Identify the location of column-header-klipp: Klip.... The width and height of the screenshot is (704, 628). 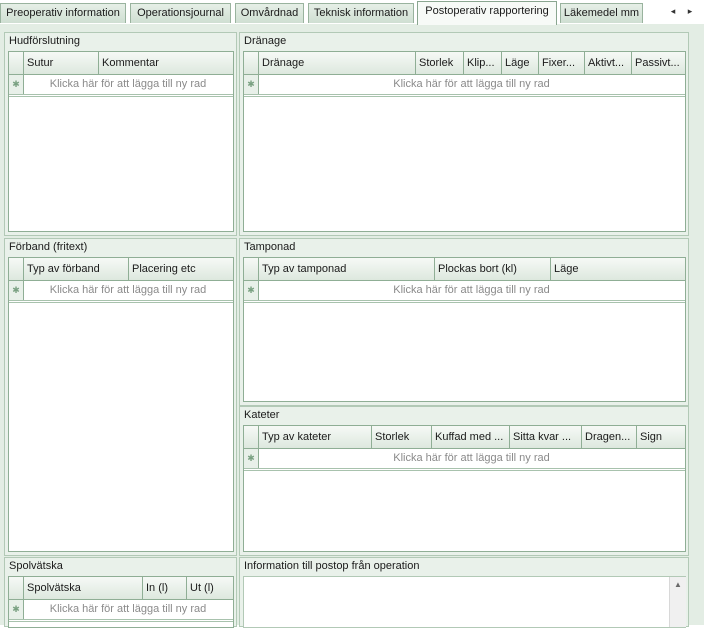
(483, 63).